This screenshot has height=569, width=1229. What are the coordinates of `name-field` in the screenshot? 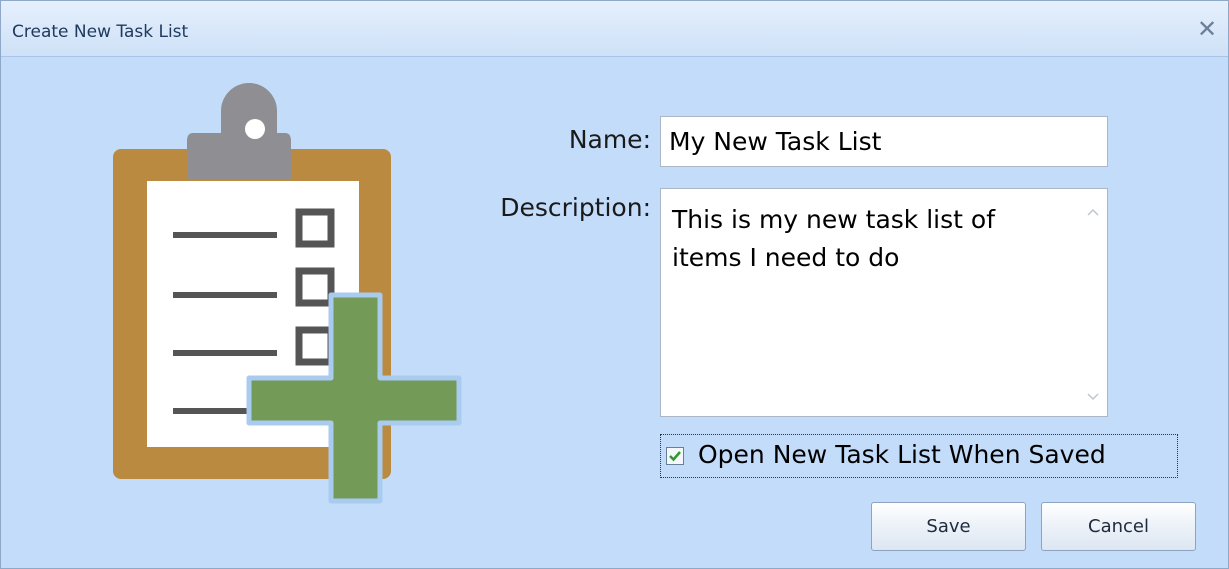 It's located at (884, 141).